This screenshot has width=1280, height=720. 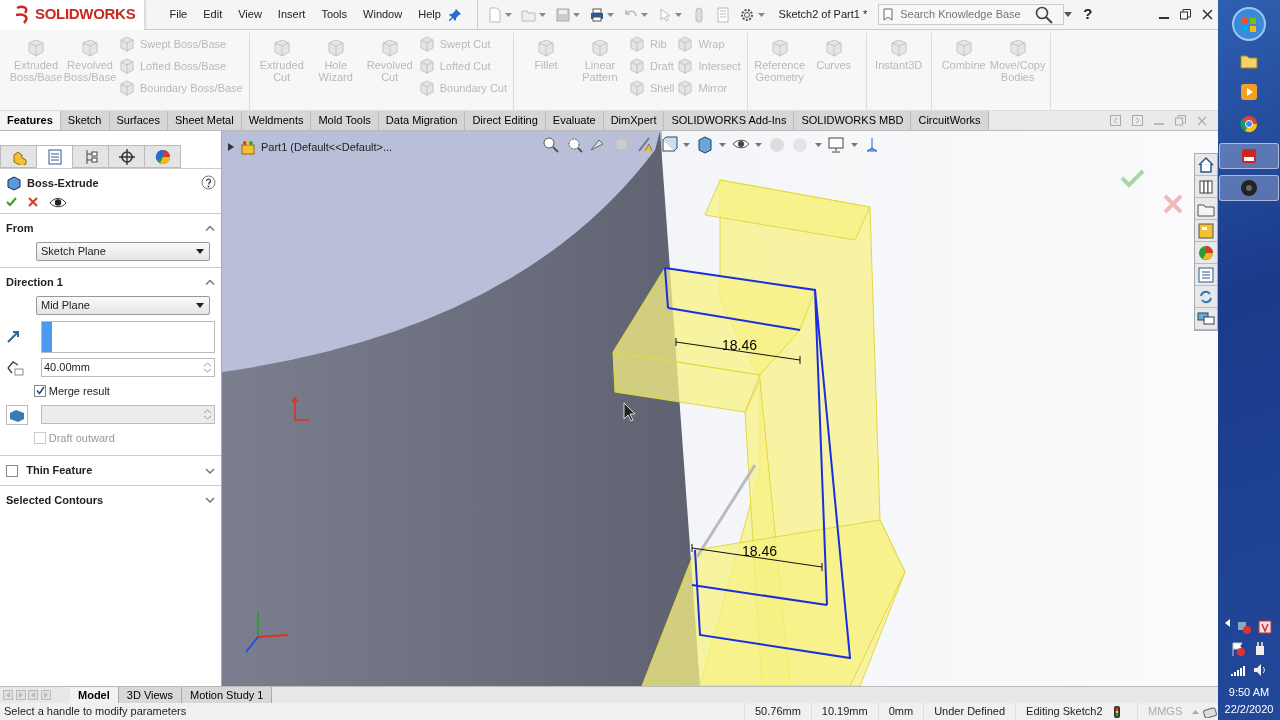 I want to click on command-tab: Features, so click(x=30, y=120).